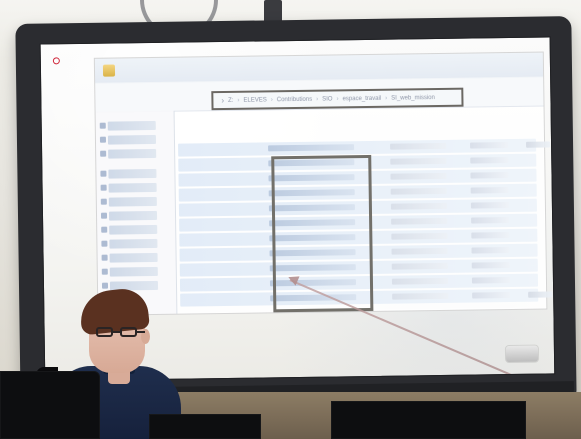 Image resolution: width=581 pixels, height=439 pixels. I want to click on status-light, so click(56, 61).